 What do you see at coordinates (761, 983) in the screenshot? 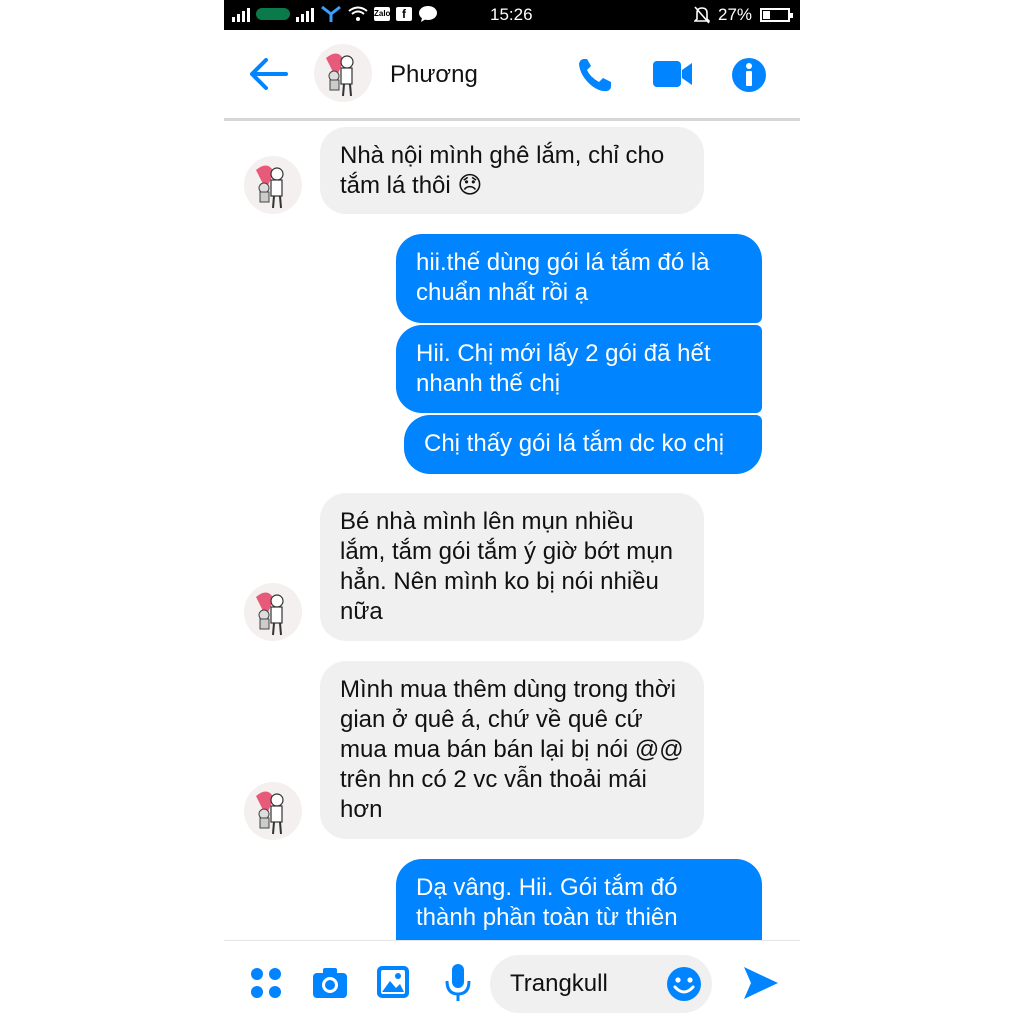
I see `send-icon` at bounding box center [761, 983].